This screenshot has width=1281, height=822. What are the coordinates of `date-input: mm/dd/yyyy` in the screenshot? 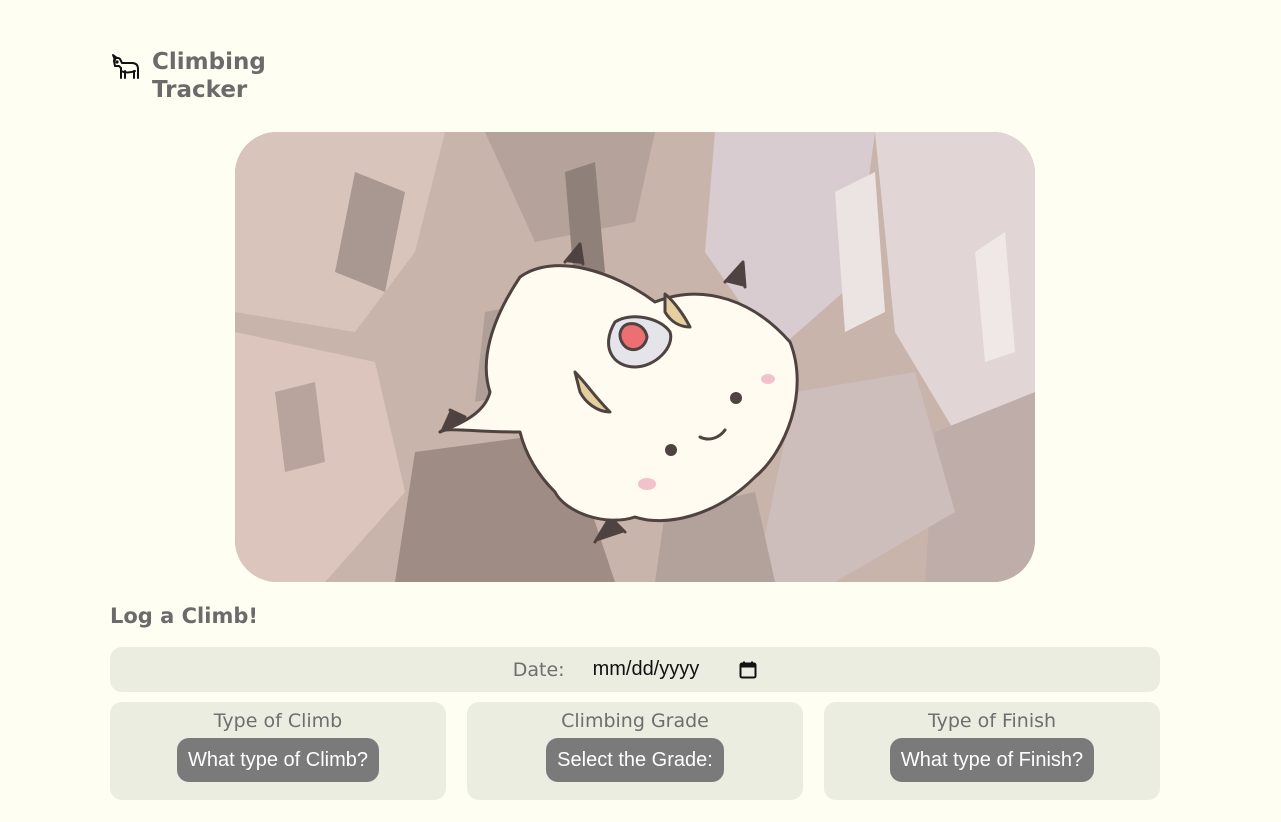 It's located at (675, 669).